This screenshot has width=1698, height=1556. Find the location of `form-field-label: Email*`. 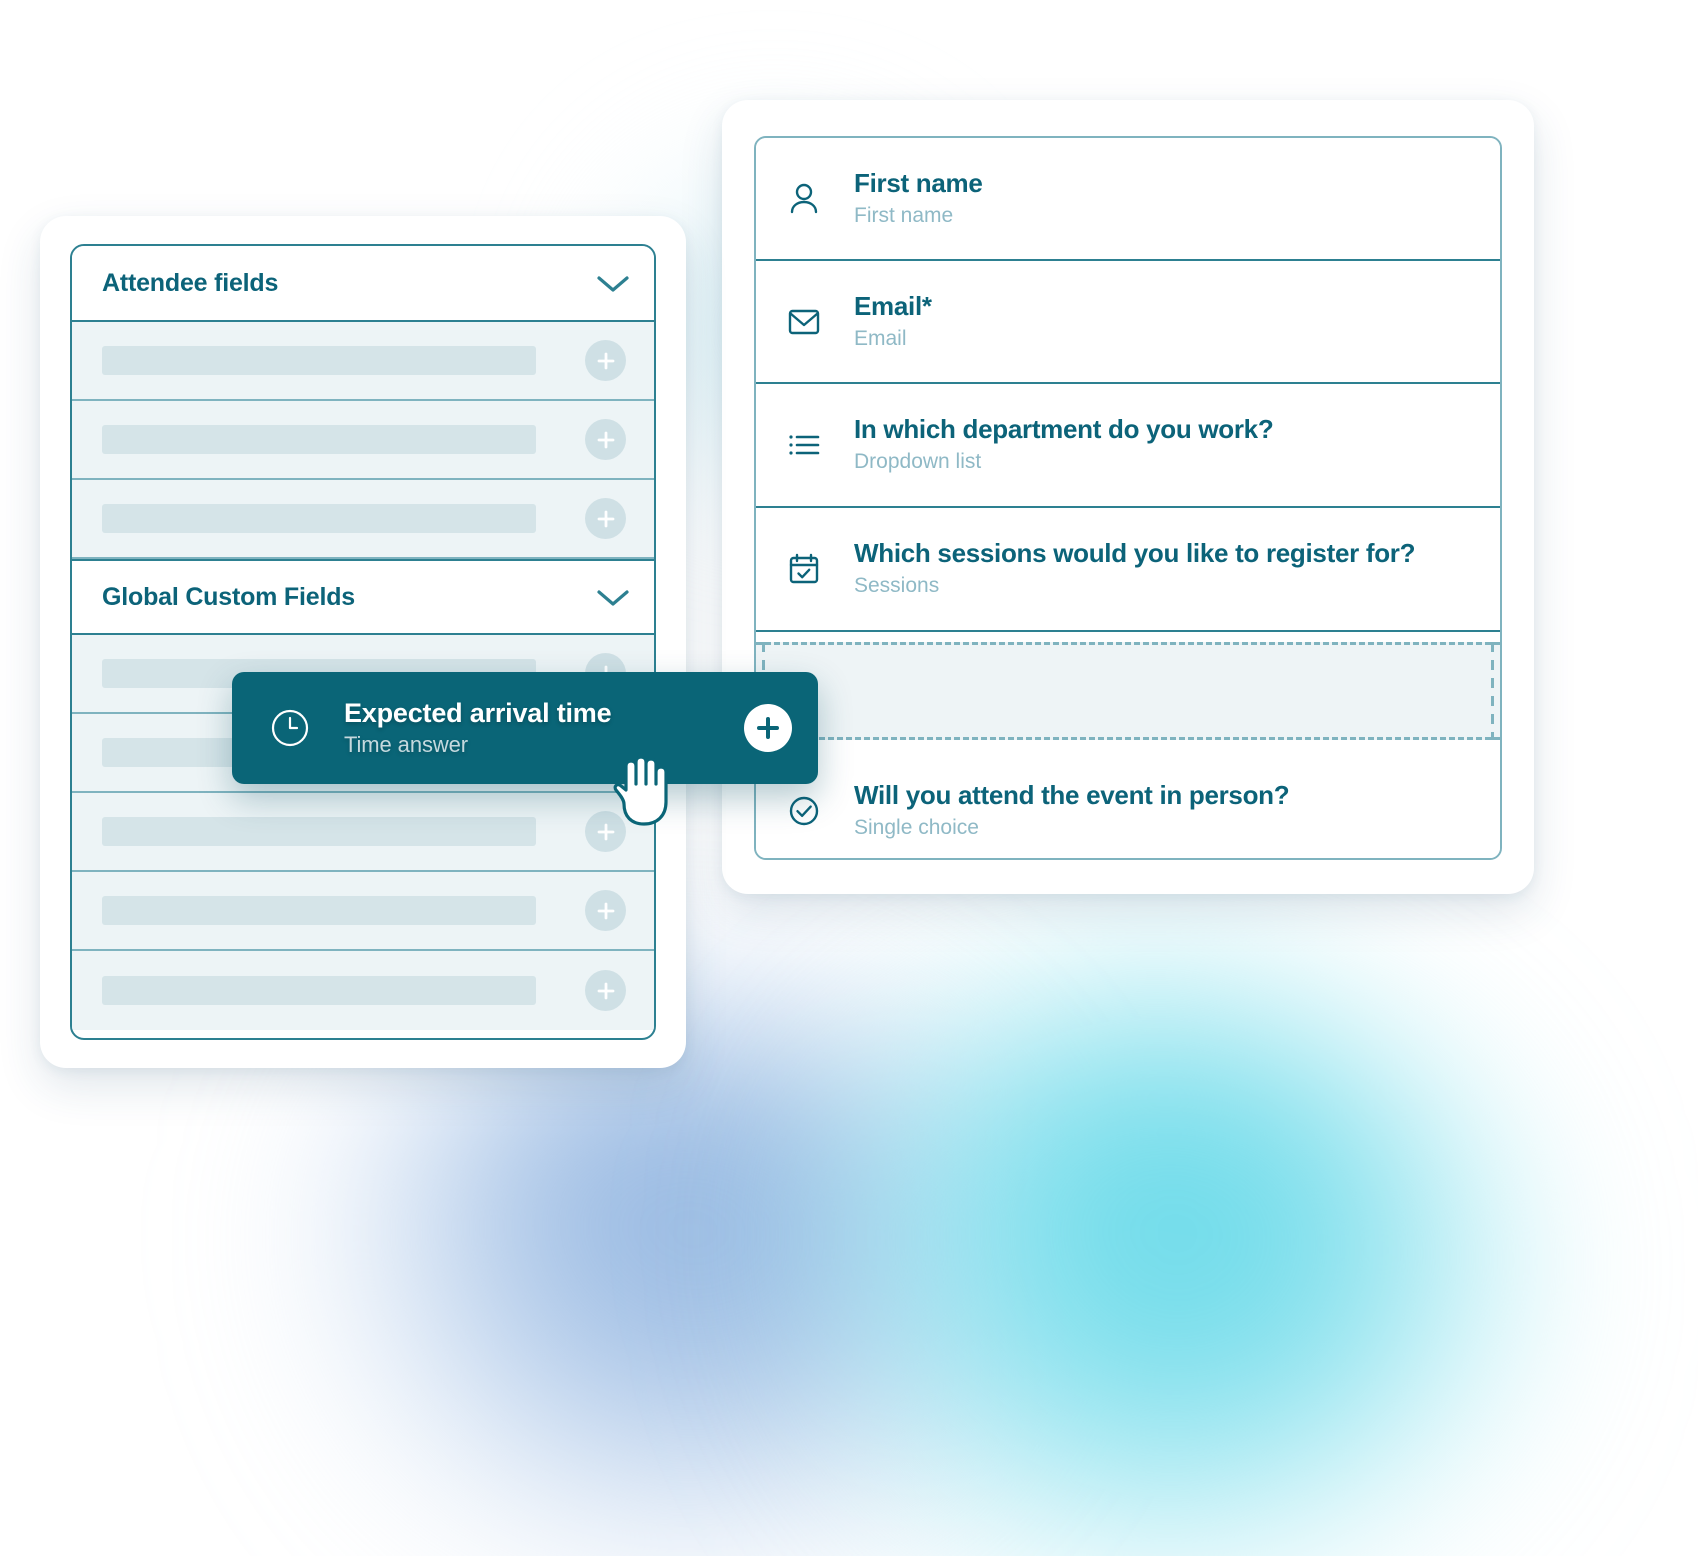

form-field-label: Email* is located at coordinates (893, 305).